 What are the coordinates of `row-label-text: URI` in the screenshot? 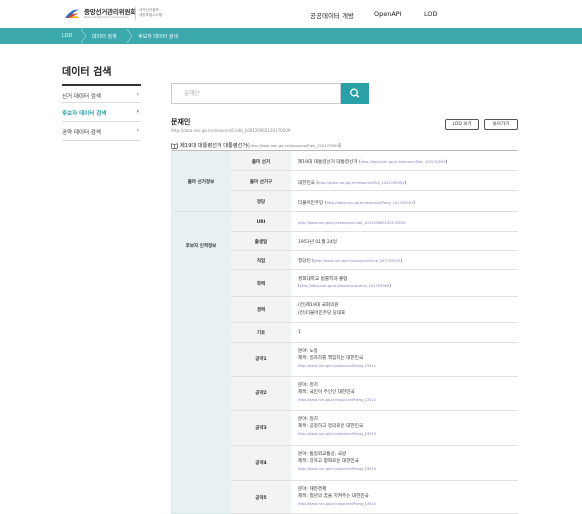 It's located at (261, 222).